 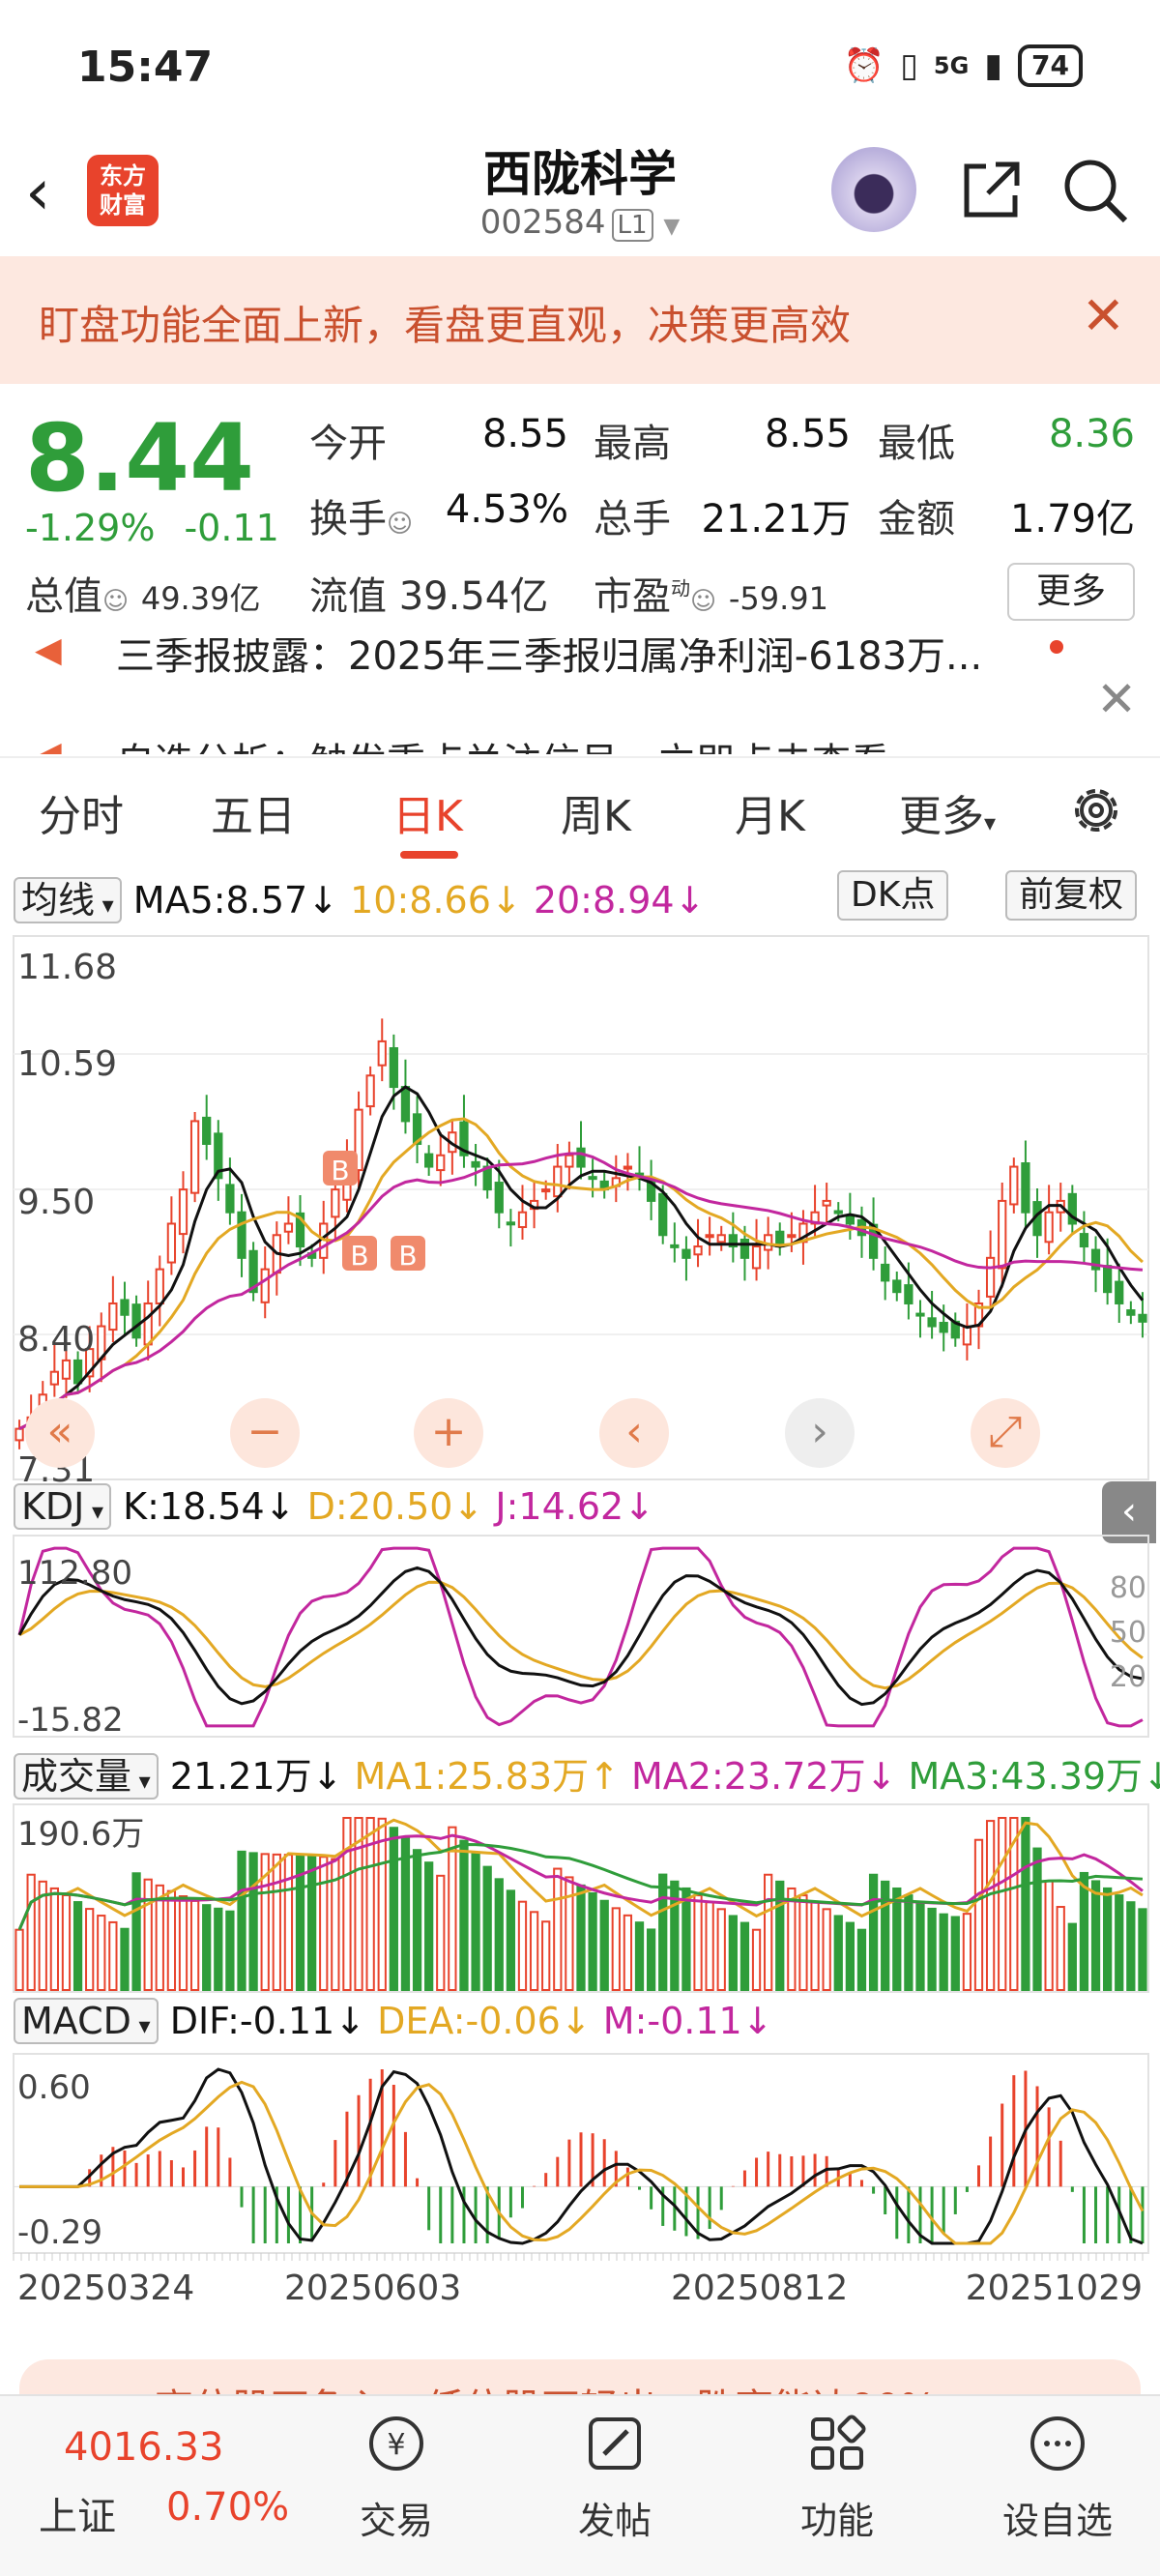 I want to click on index-name: 上证, so click(x=78, y=2513).